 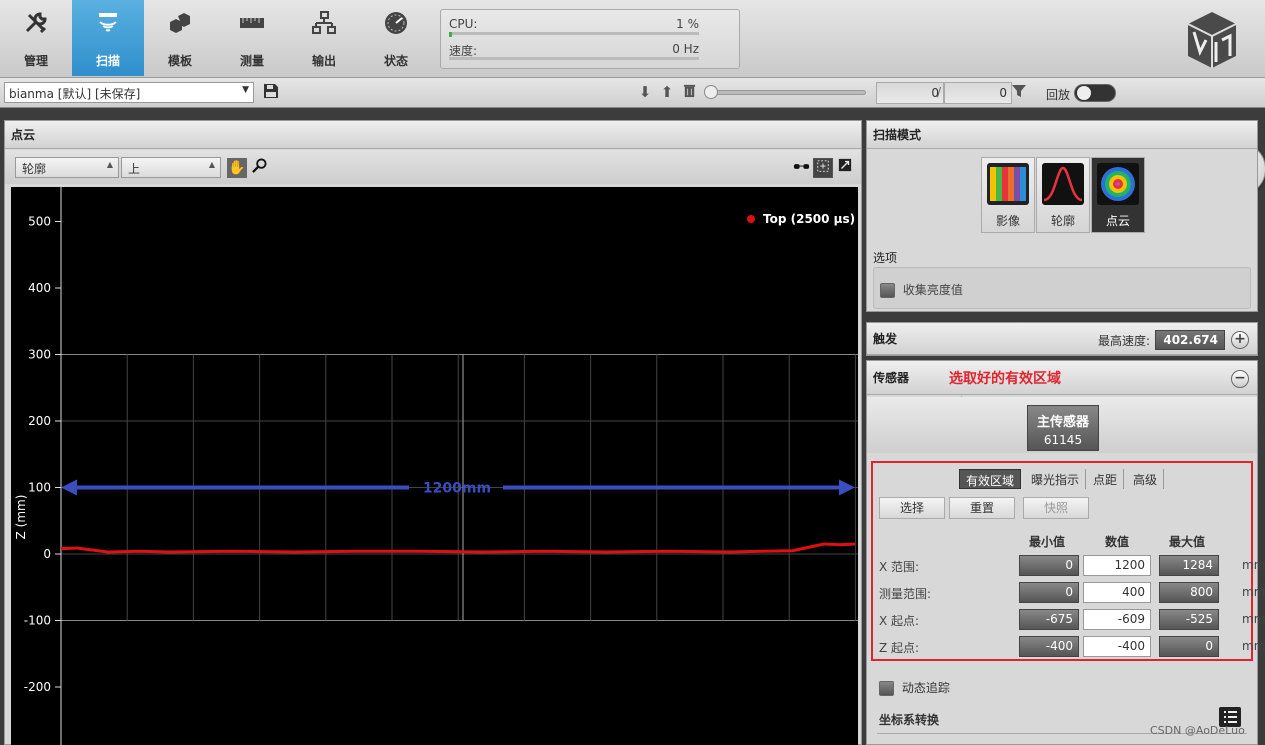 What do you see at coordinates (47, 554) in the screenshot?
I see `y-tick-label: 0` at bounding box center [47, 554].